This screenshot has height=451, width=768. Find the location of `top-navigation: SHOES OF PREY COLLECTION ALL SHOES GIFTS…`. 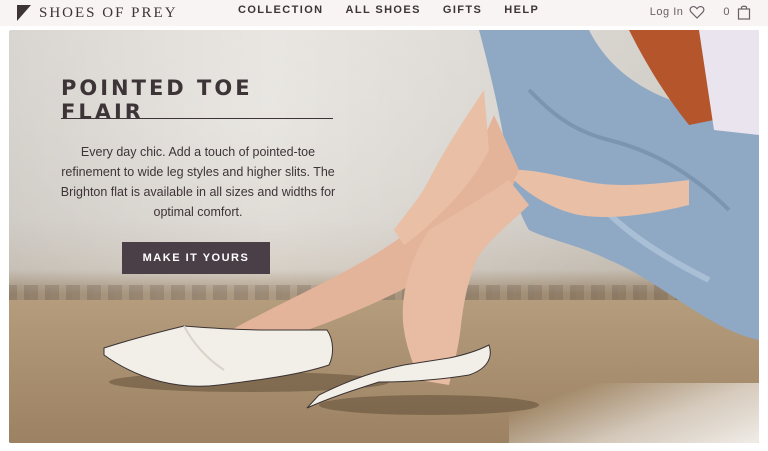

top-navigation: SHOES OF PREY COLLECTION ALL SHOES GIFTS… is located at coordinates (384, 13).